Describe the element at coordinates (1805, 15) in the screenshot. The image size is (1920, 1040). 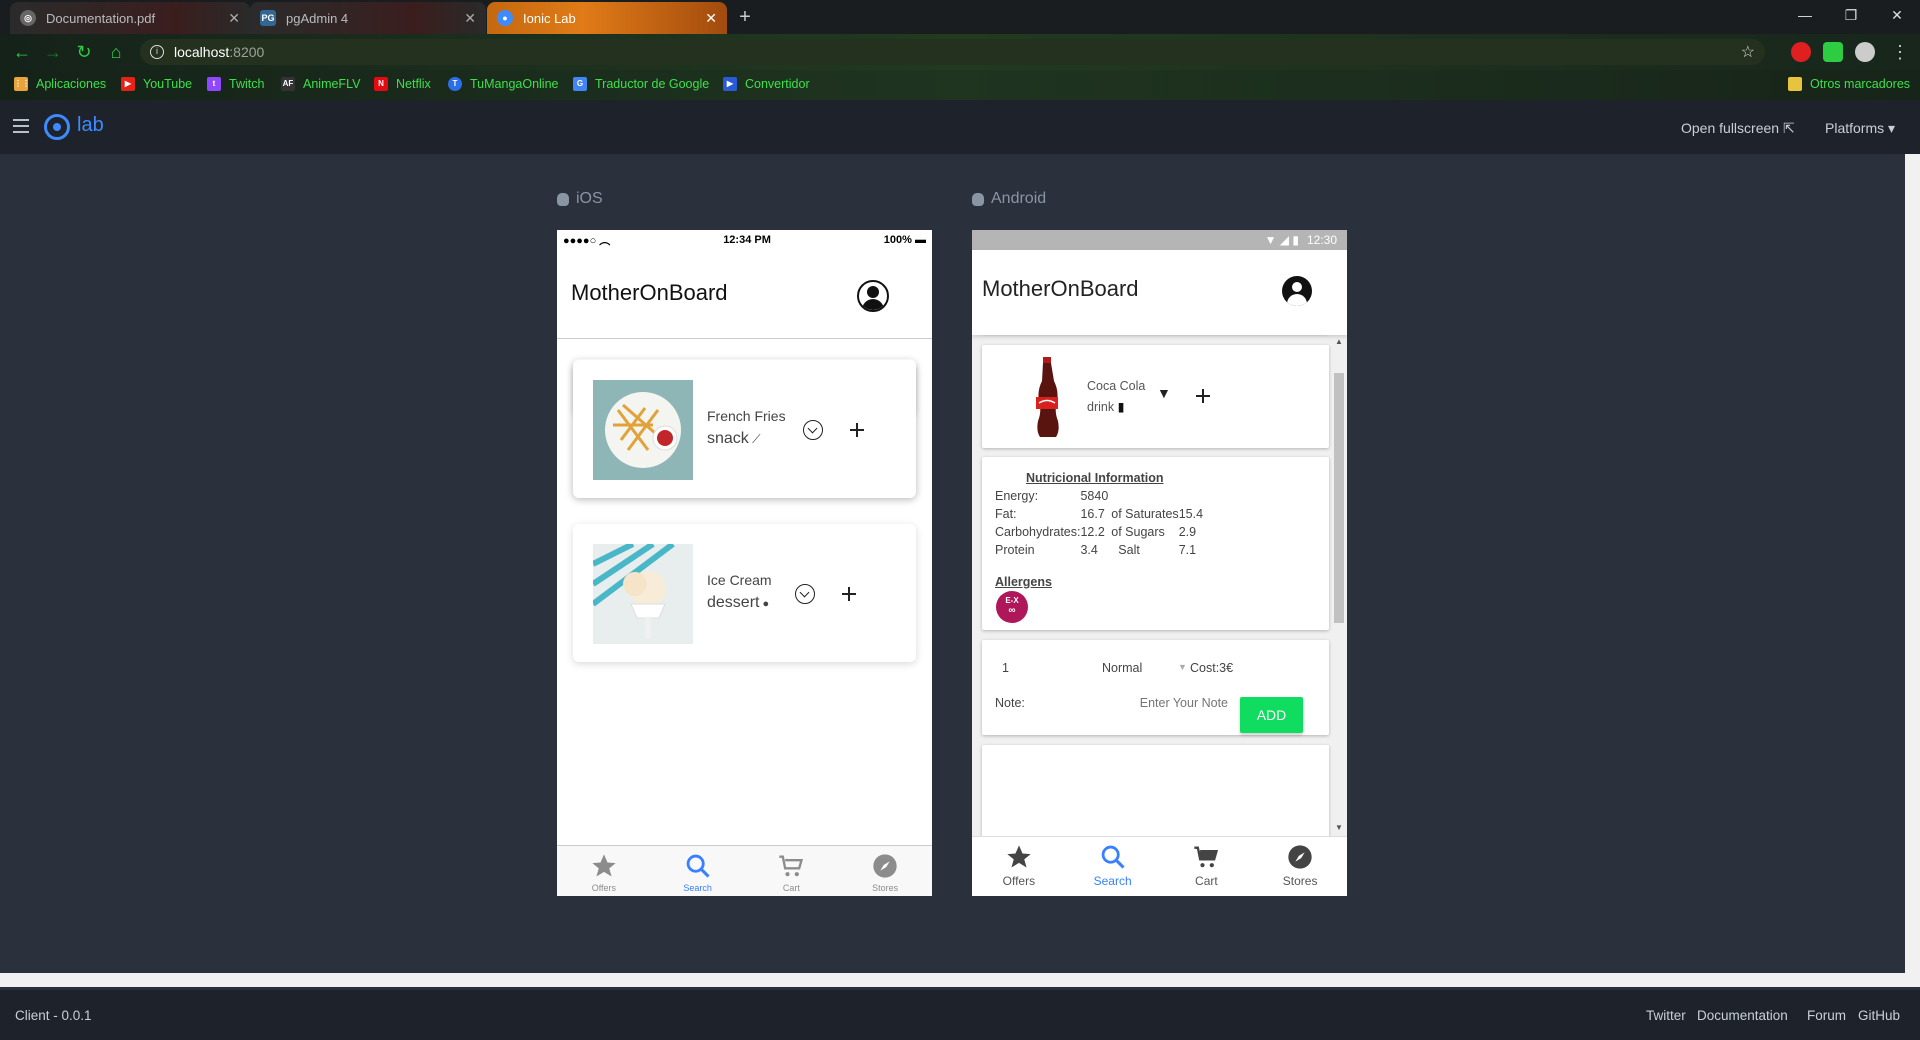
I see `minimize-button: —` at that location.